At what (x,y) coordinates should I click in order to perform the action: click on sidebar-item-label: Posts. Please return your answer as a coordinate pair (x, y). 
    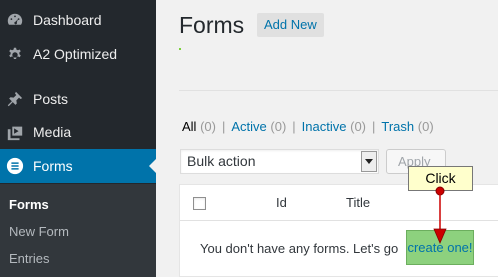
    Looking at the image, I should click on (51, 99).